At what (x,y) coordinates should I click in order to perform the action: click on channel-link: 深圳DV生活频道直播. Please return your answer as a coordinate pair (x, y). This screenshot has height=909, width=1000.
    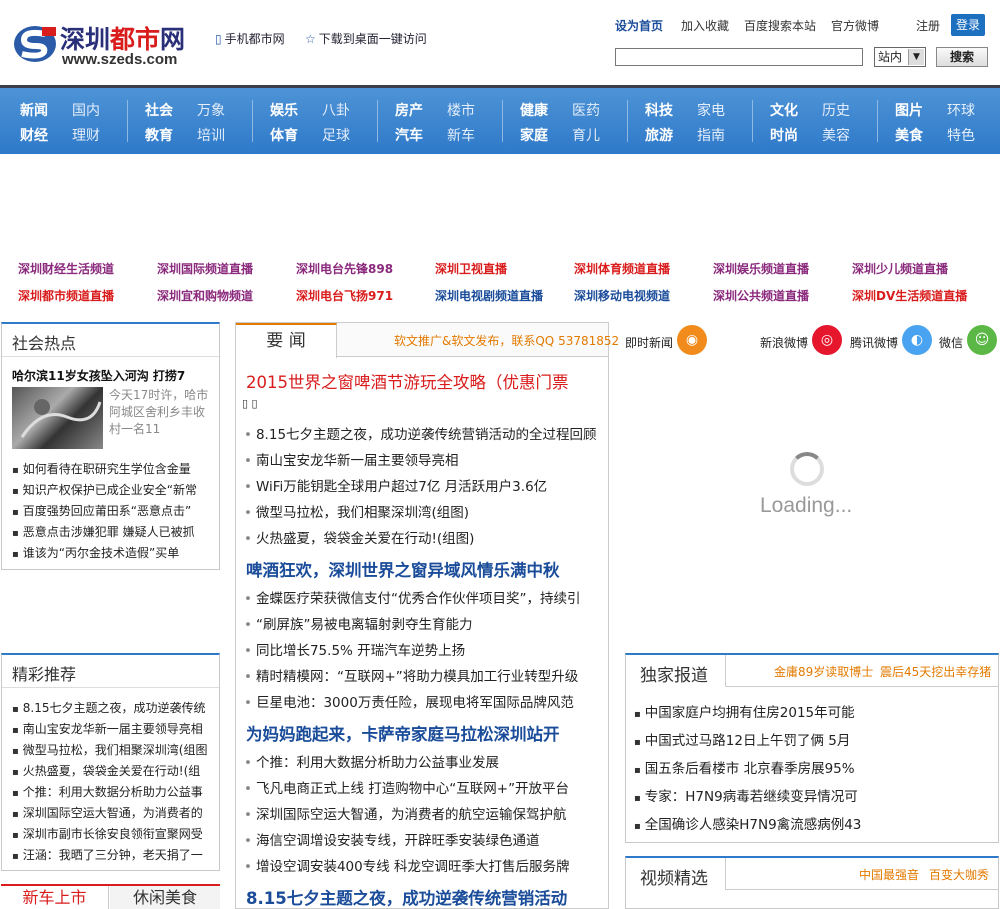
    Looking at the image, I should click on (909, 295).